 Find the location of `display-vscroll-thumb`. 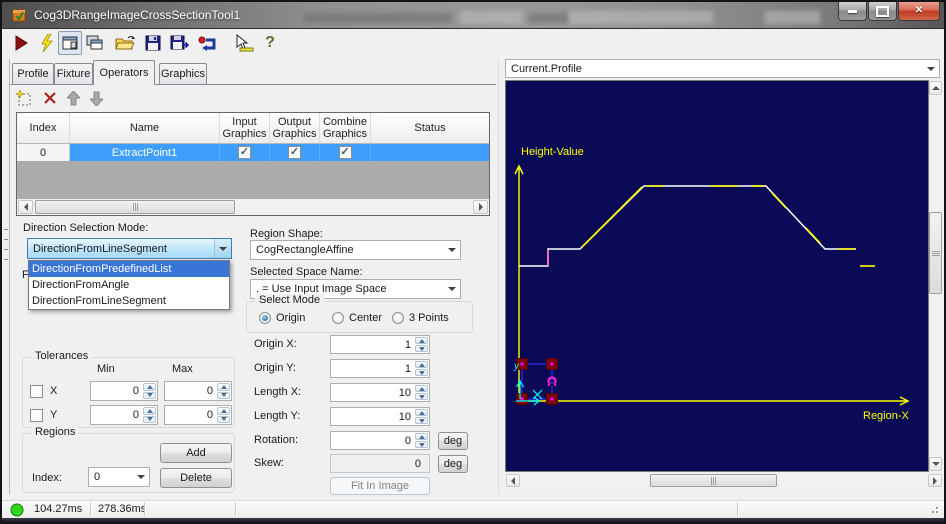

display-vscroll-thumb is located at coordinates (935, 253).